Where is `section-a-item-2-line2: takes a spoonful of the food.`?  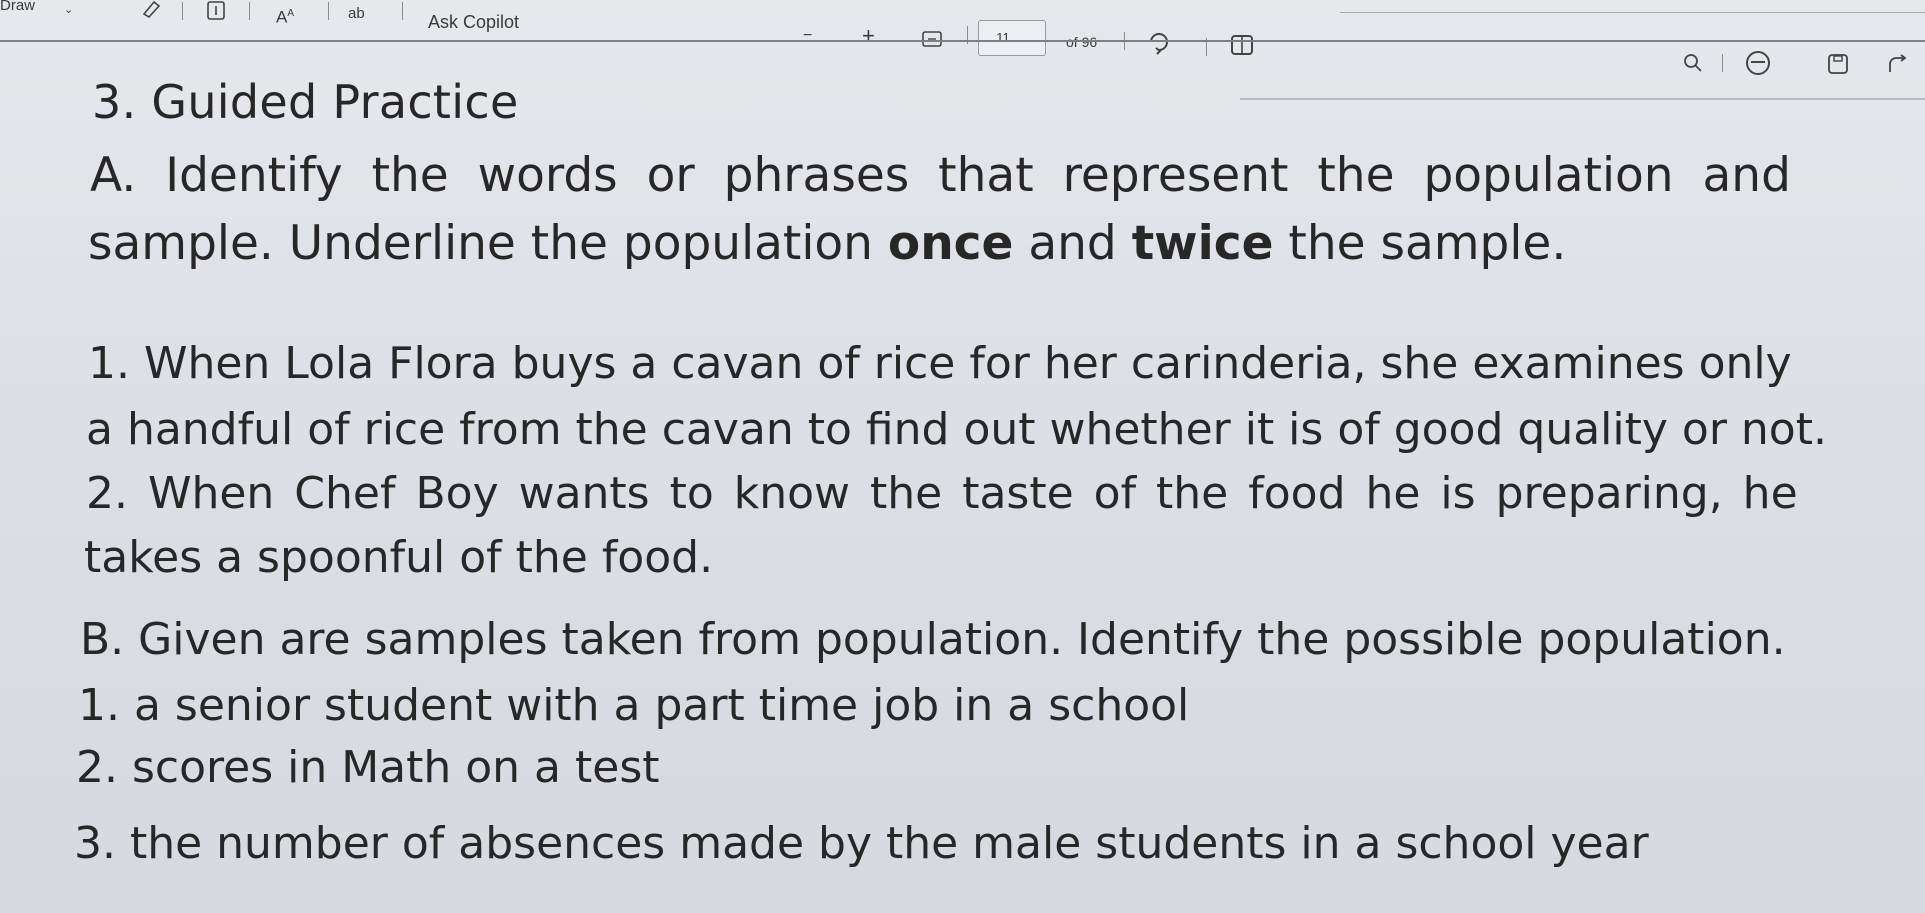
section-a-item-2-line2: takes a spoonful of the food. is located at coordinates (399, 557).